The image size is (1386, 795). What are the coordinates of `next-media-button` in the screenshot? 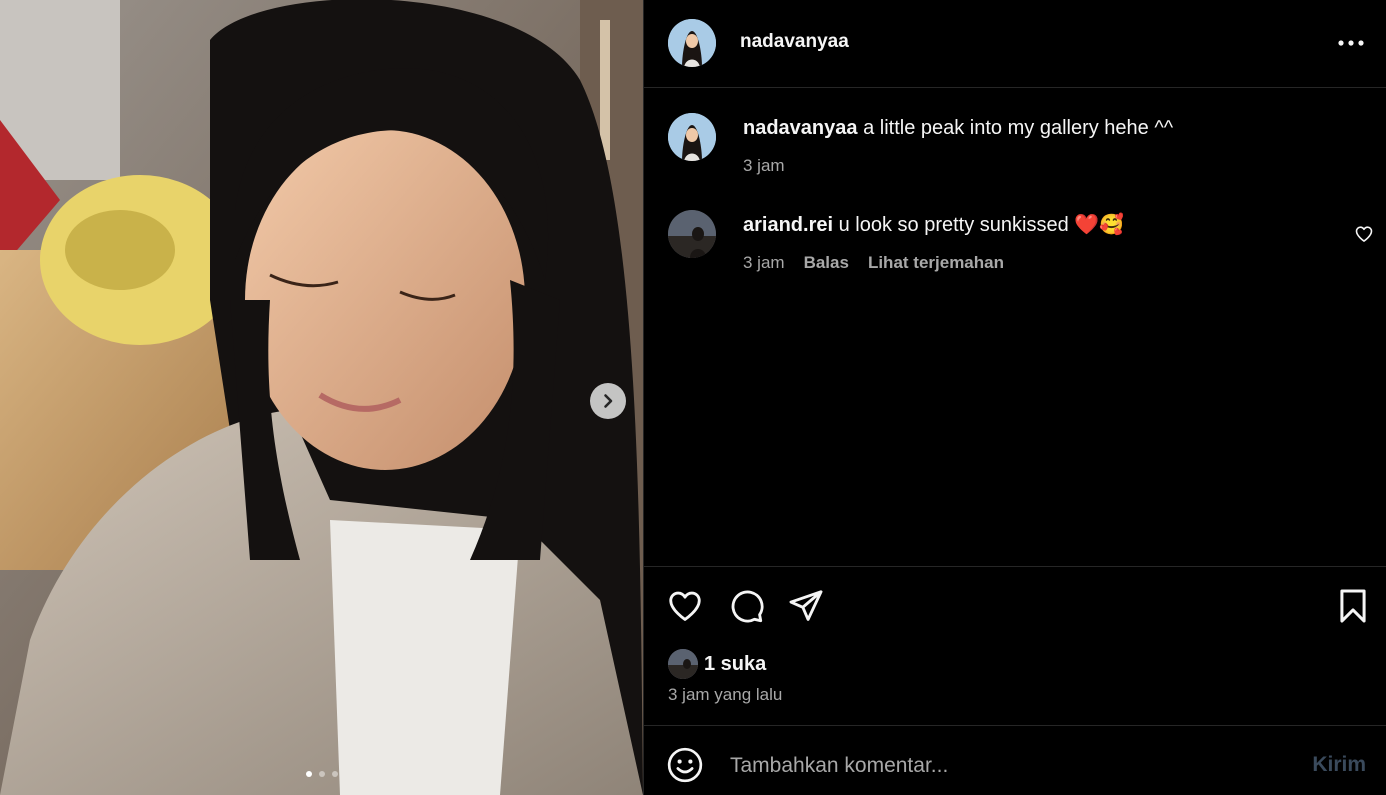 It's located at (608, 401).